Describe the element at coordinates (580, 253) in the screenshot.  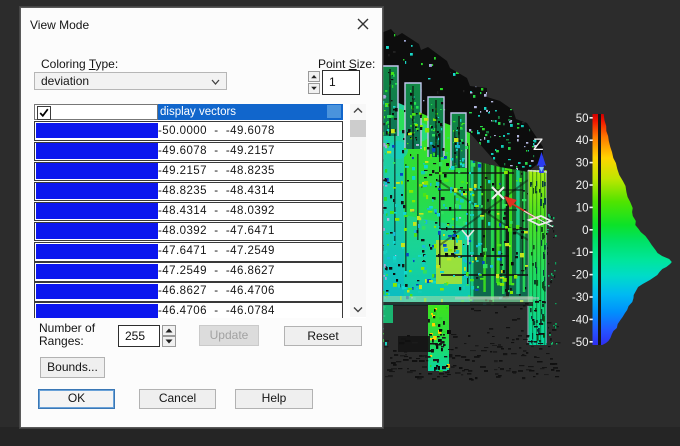
I see `svg-text: -10` at that location.